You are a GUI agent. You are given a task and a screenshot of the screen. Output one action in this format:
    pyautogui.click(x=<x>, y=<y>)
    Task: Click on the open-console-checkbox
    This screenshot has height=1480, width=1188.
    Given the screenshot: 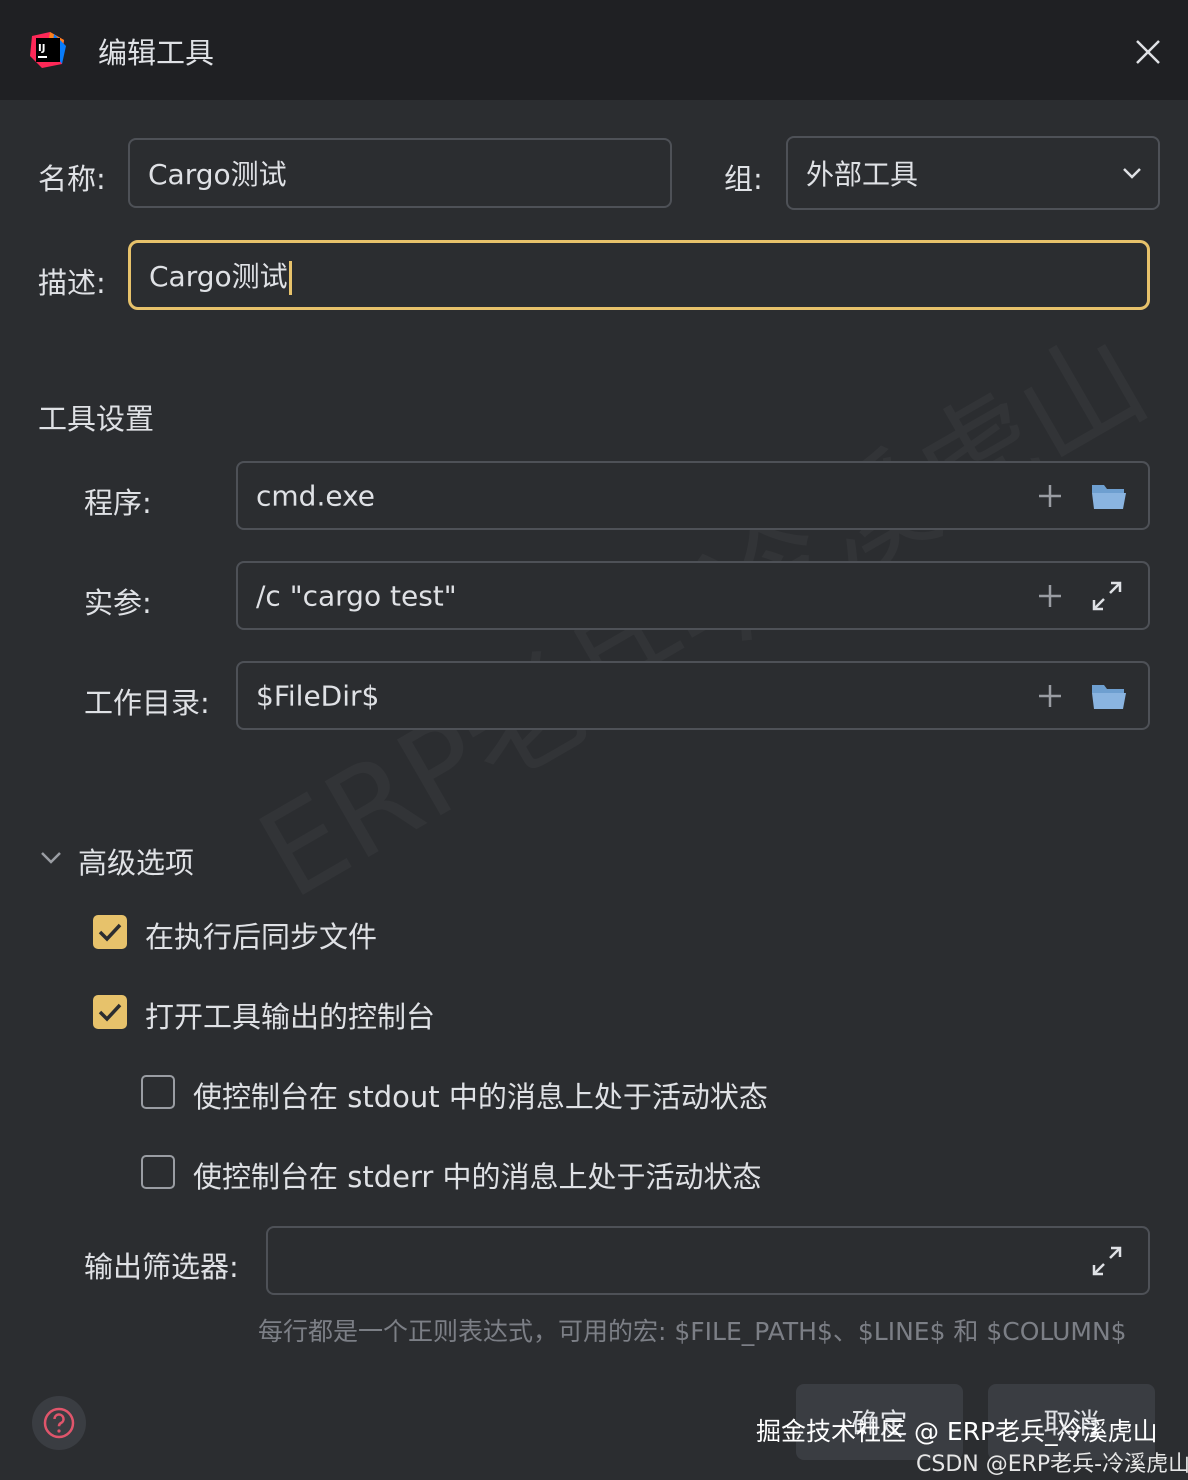 What is the action you would take?
    pyautogui.click(x=110, y=1012)
    